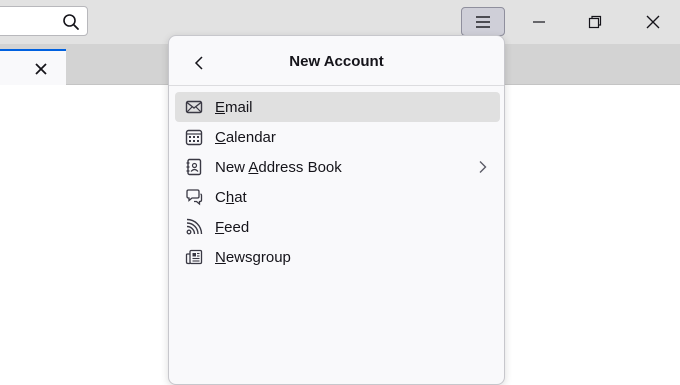  What do you see at coordinates (194, 167) in the screenshot?
I see `address-book-icon` at bounding box center [194, 167].